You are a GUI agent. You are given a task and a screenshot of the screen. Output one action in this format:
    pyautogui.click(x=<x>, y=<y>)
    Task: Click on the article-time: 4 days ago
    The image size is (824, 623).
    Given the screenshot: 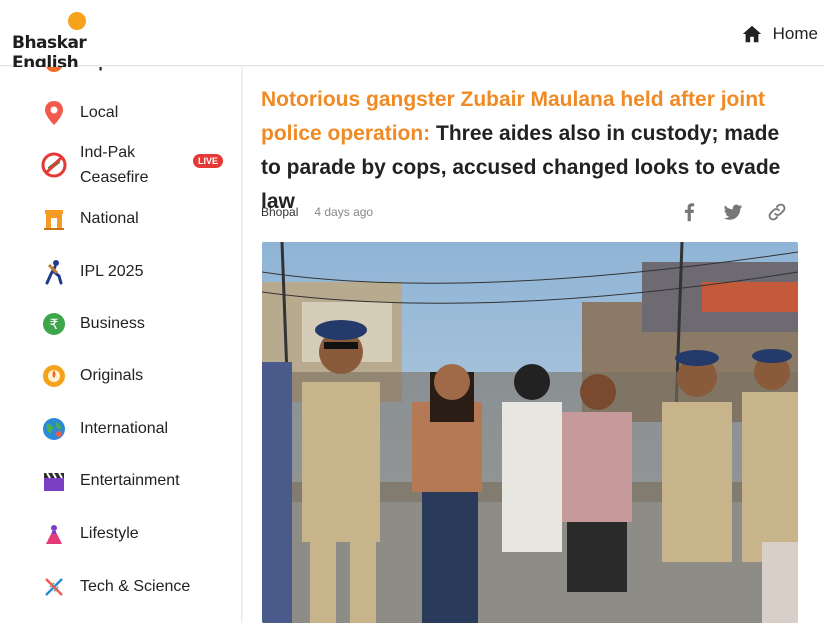 What is the action you would take?
    pyautogui.click(x=344, y=212)
    